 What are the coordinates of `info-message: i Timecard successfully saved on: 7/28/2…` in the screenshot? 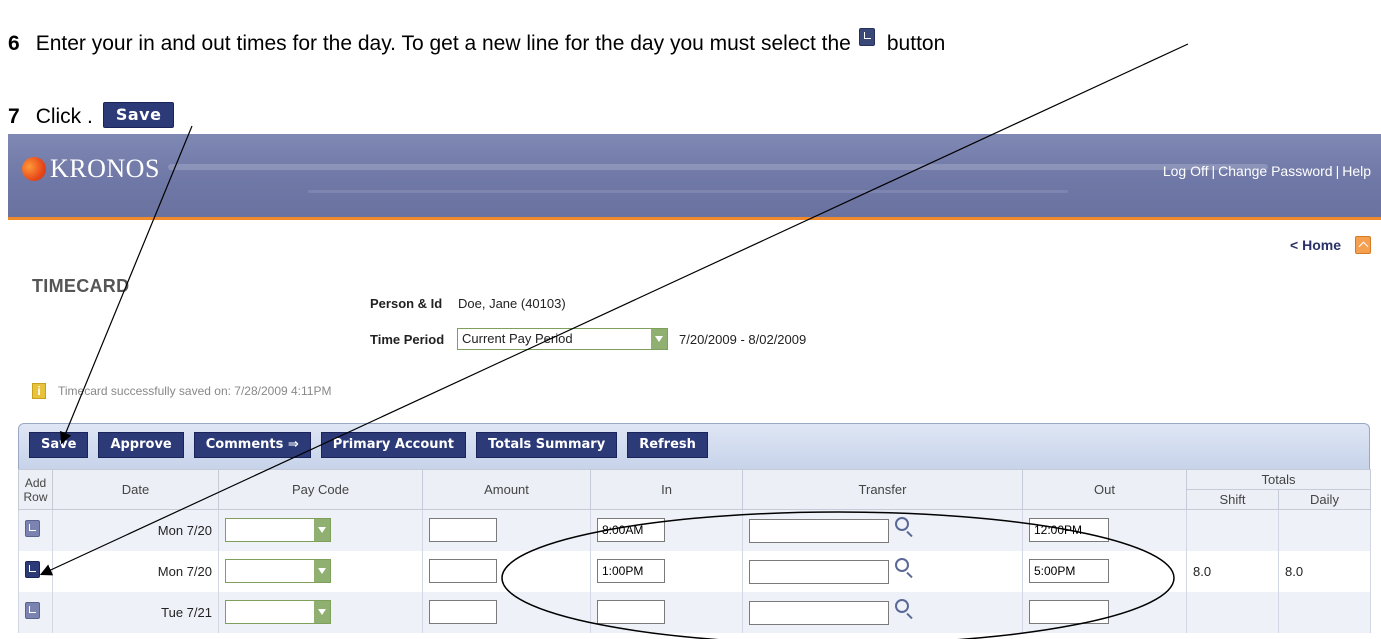 It's located at (181, 391).